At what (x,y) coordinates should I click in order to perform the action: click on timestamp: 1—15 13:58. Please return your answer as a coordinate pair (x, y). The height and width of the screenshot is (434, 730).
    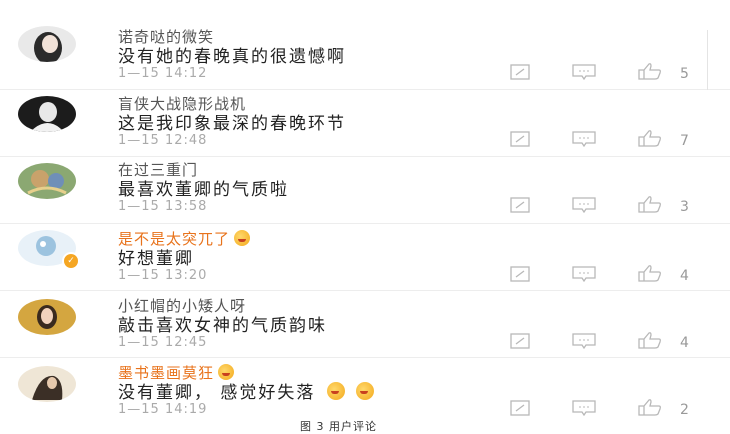
    Looking at the image, I should click on (163, 206).